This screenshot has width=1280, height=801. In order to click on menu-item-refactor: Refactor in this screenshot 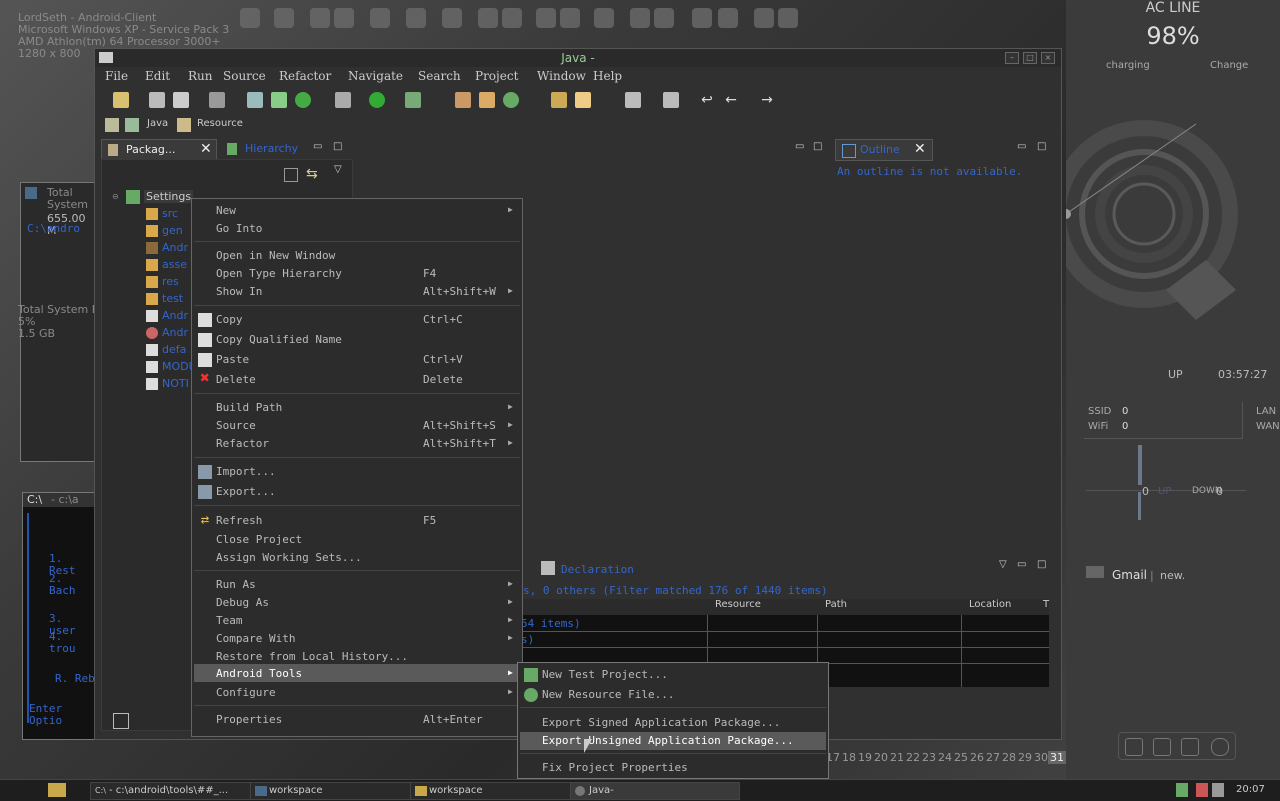, I will do `click(242, 443)`.